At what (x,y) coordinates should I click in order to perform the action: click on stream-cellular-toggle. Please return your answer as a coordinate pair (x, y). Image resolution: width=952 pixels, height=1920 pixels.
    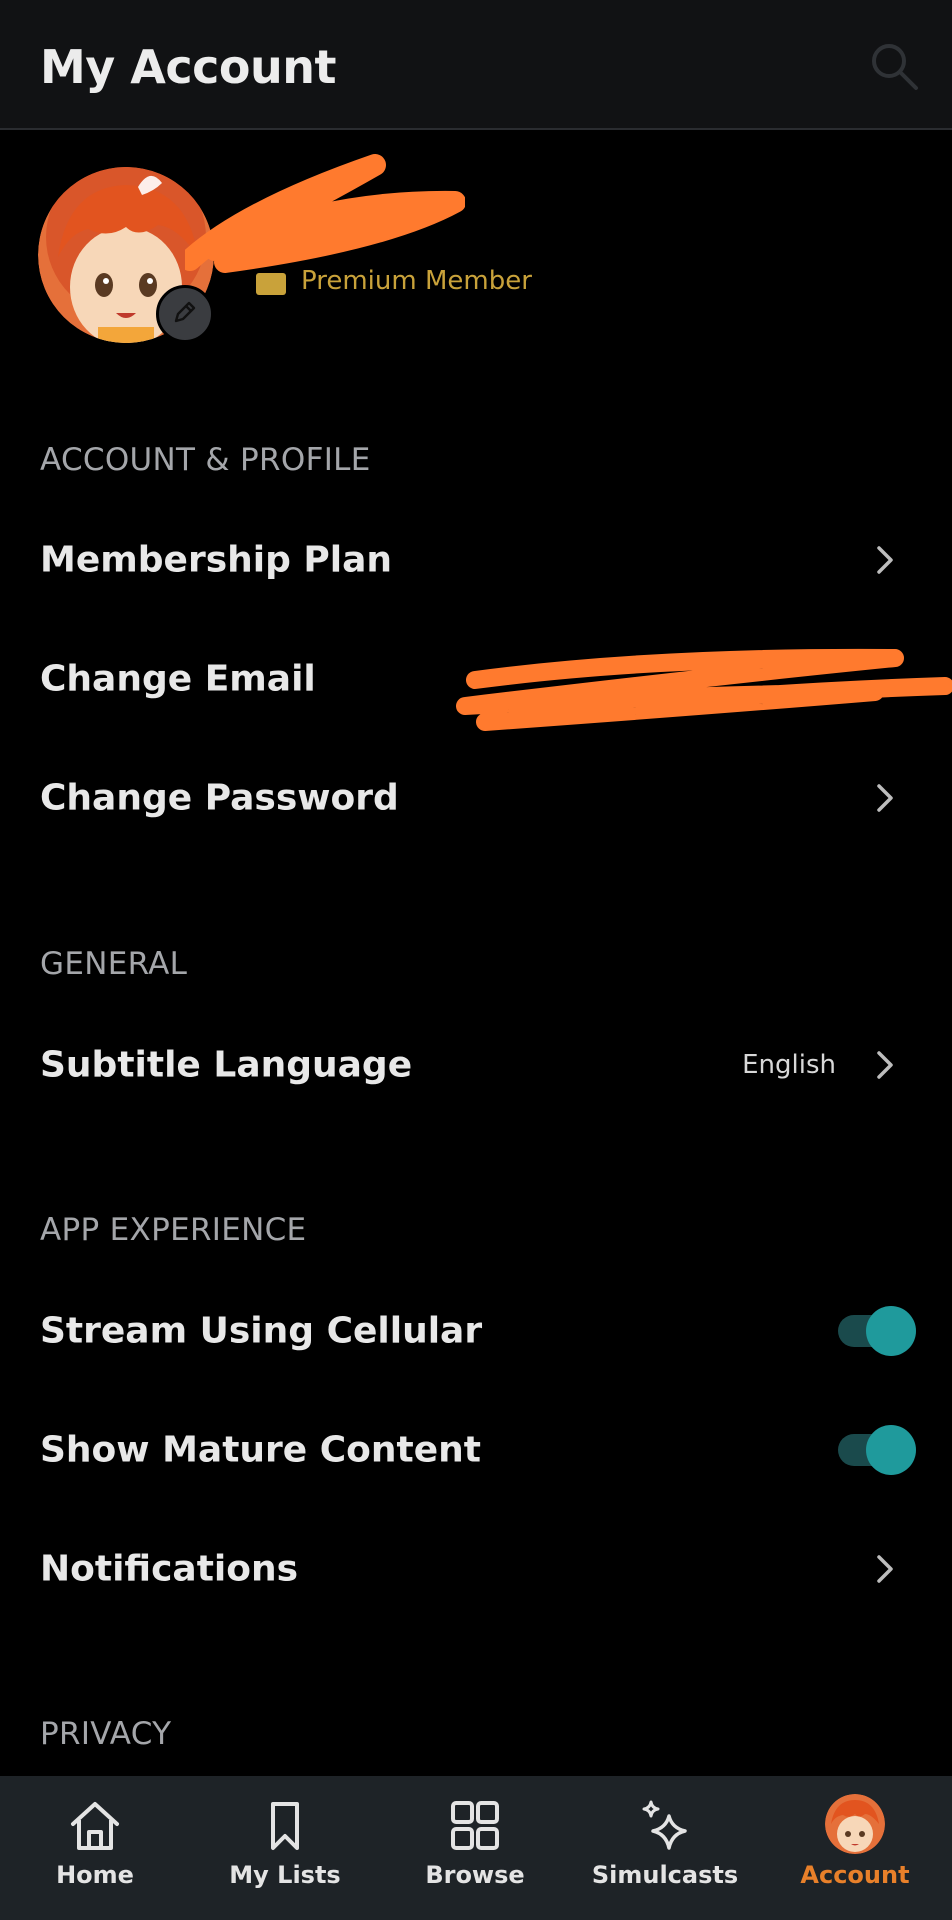
    Looking at the image, I should click on (876, 1331).